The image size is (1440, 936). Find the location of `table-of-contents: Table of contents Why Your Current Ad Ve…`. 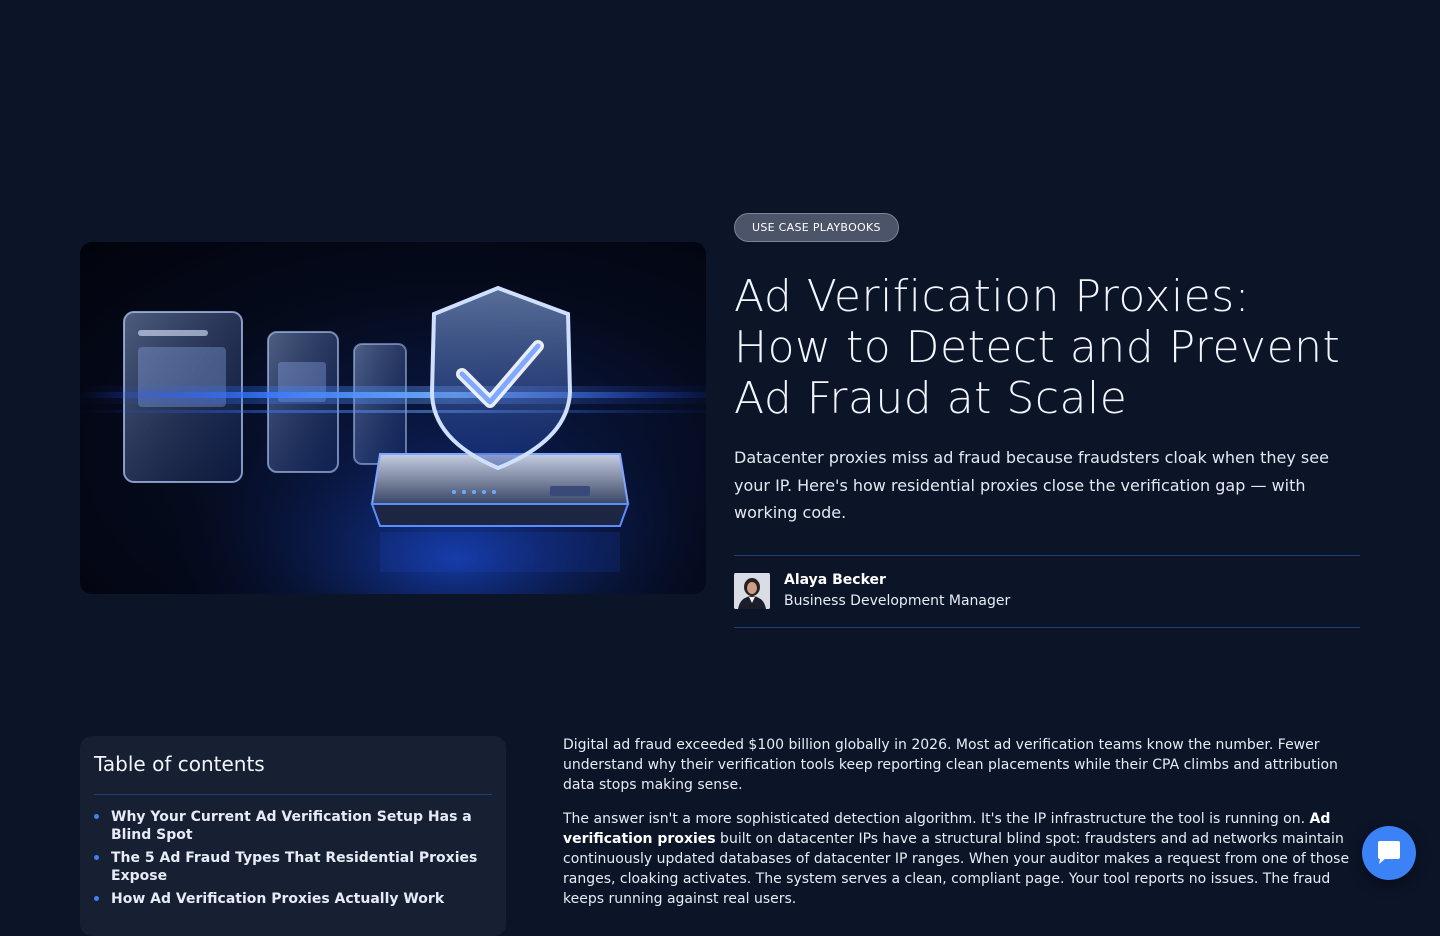

table-of-contents: Table of contents Why Your Current Ad Ve… is located at coordinates (293, 836).